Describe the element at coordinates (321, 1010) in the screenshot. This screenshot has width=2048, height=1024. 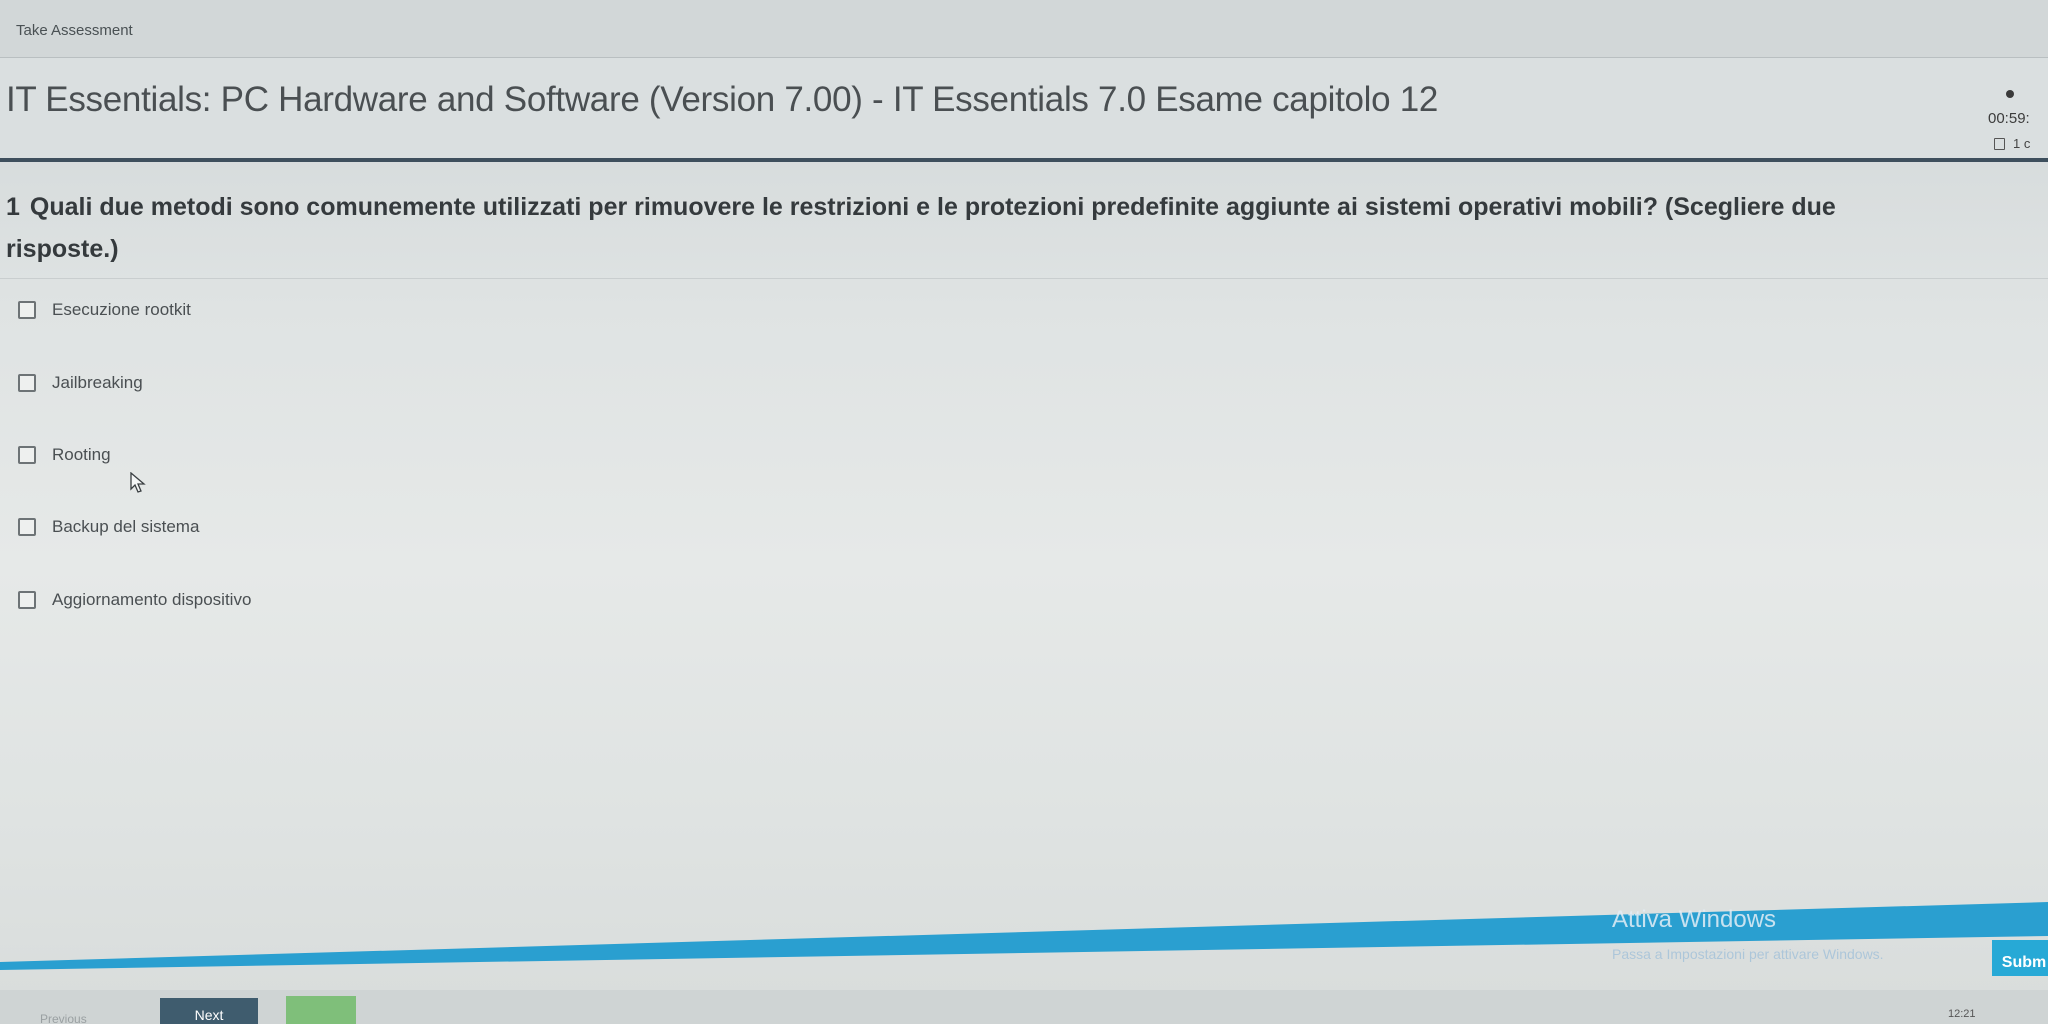
I see `green-action-button` at that location.